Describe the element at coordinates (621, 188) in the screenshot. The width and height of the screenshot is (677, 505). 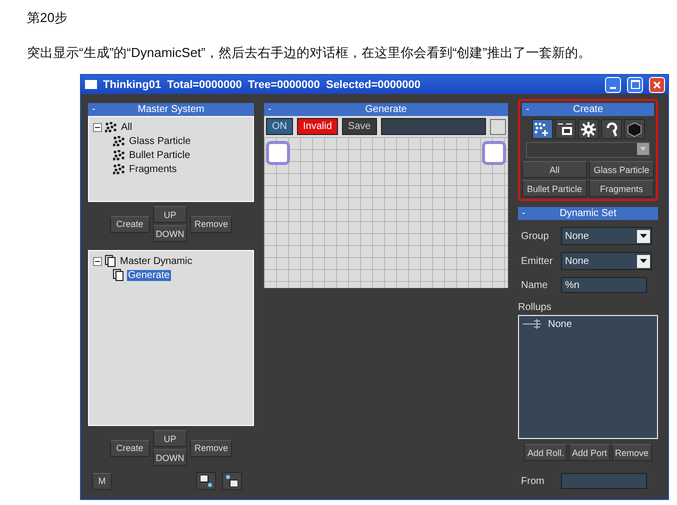
I see `create-option-button: Fragments` at that location.